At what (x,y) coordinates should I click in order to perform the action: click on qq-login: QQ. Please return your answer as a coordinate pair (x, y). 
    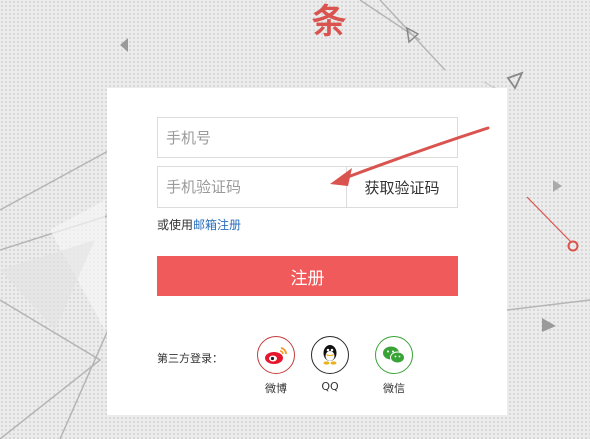
    Looking at the image, I should click on (330, 364).